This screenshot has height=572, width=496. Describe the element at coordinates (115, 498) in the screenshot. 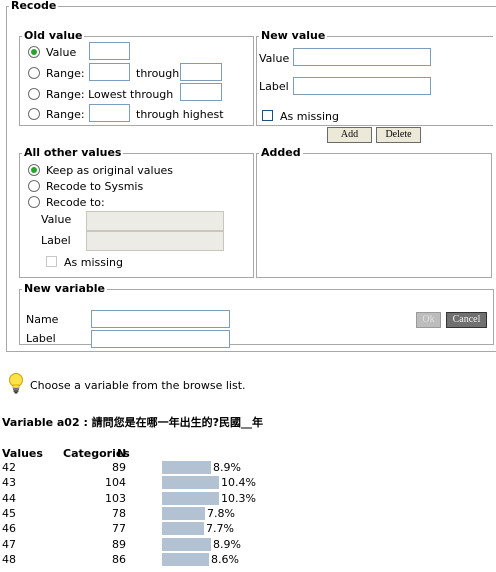

I see `row-count: 103` at that location.